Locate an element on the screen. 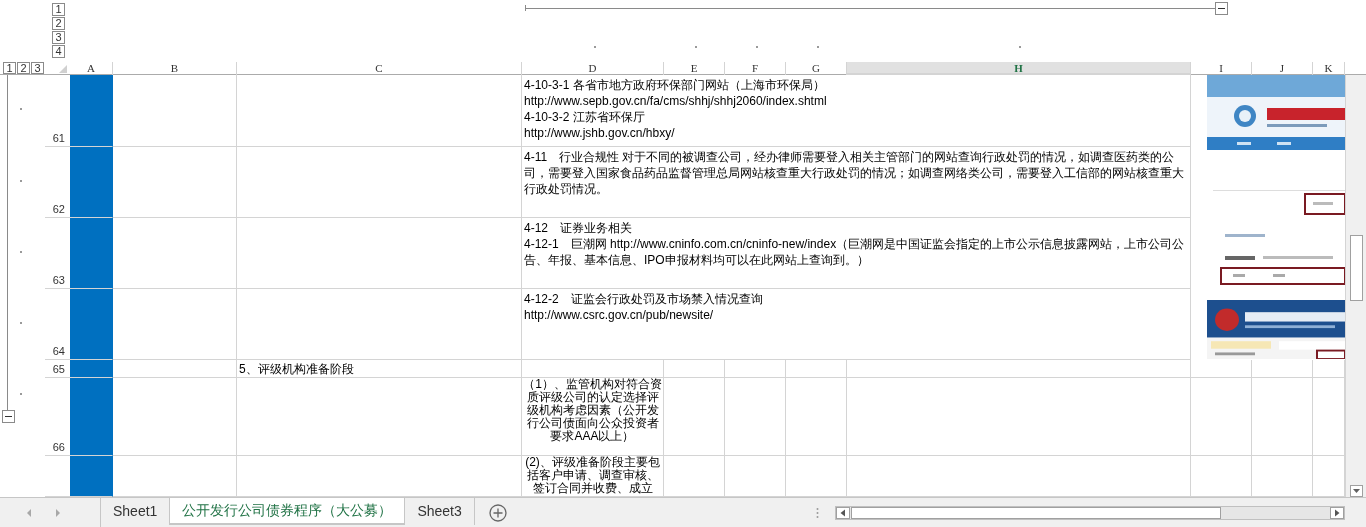  cell-text: 4-10-3-1 各省市地方政府环保部门网站（上海市环保局） is located at coordinates (674, 85).